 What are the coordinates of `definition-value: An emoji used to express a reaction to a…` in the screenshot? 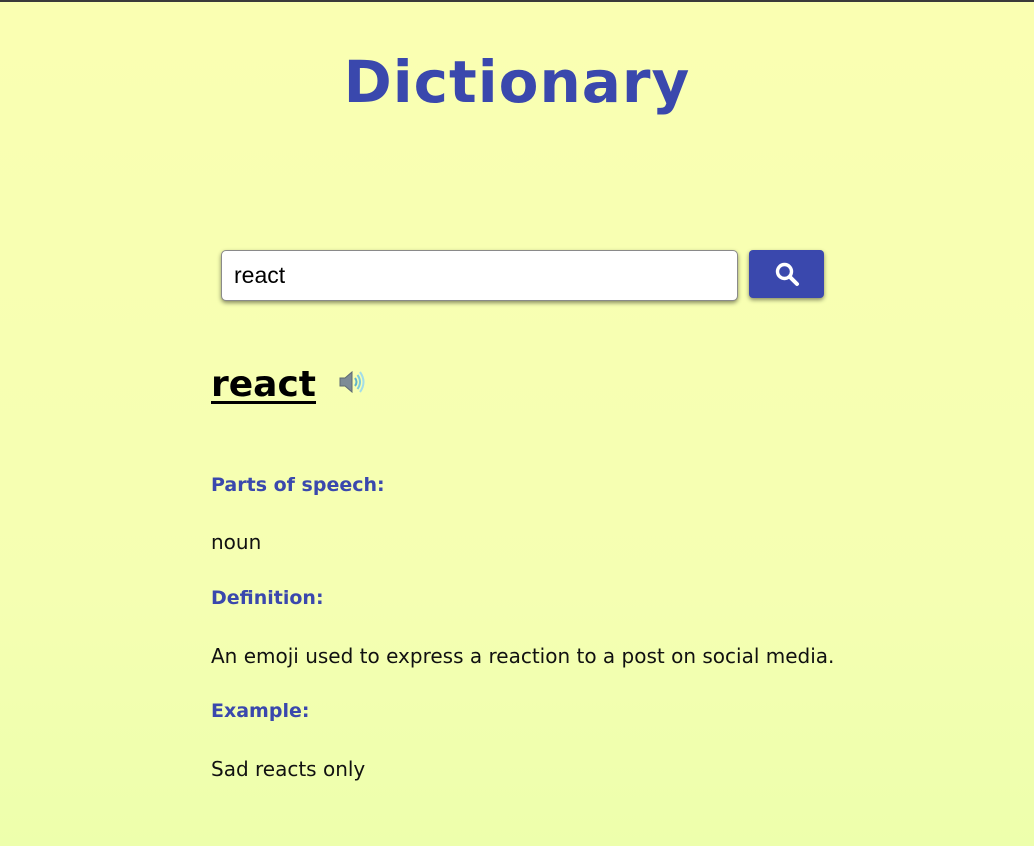 It's located at (523, 656).